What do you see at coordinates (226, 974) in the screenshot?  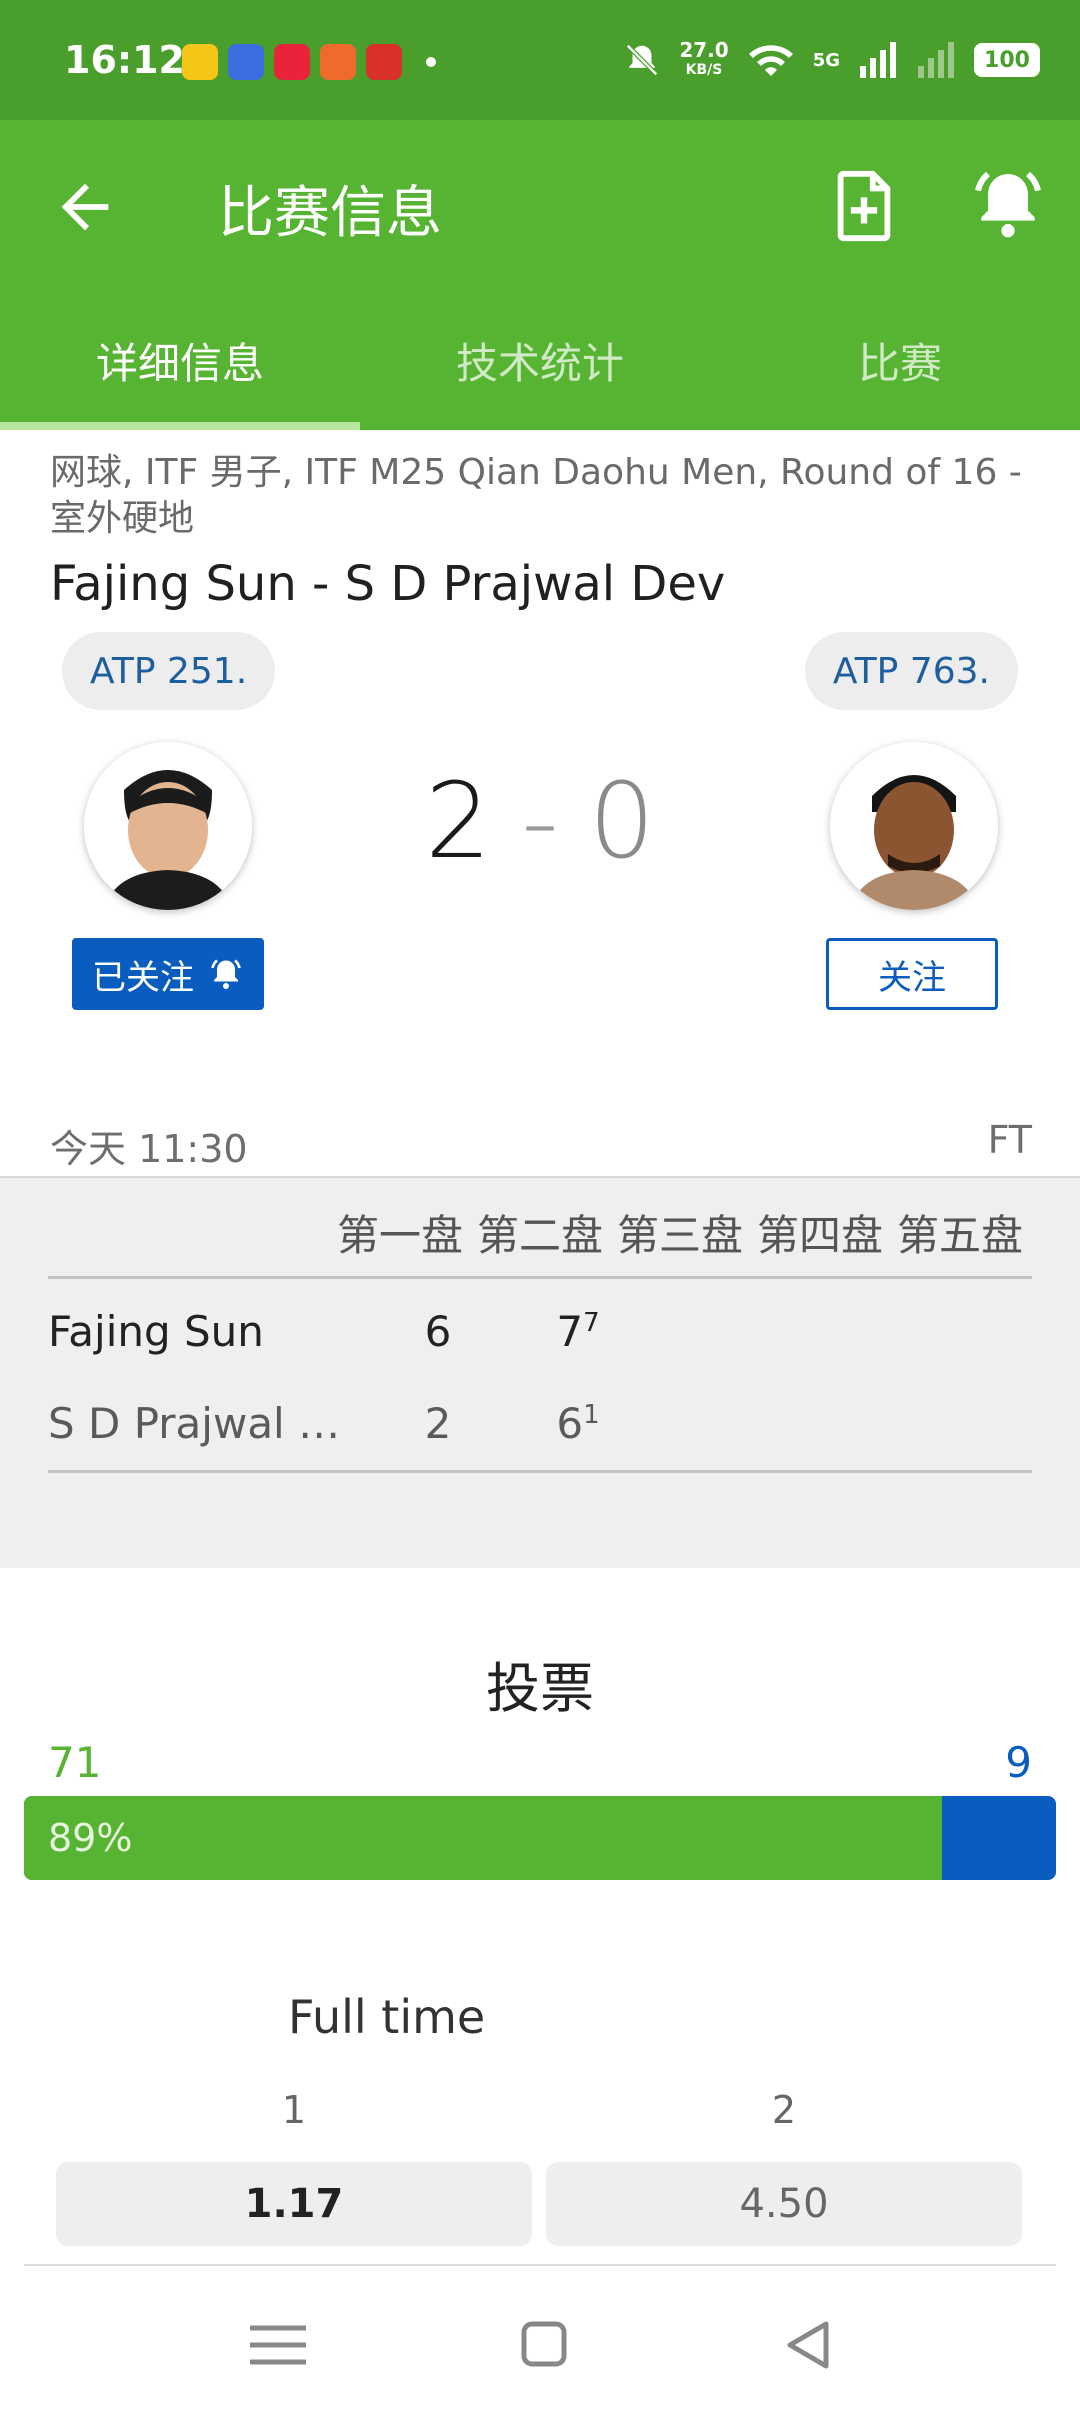 I see `bell-ring-icon` at bounding box center [226, 974].